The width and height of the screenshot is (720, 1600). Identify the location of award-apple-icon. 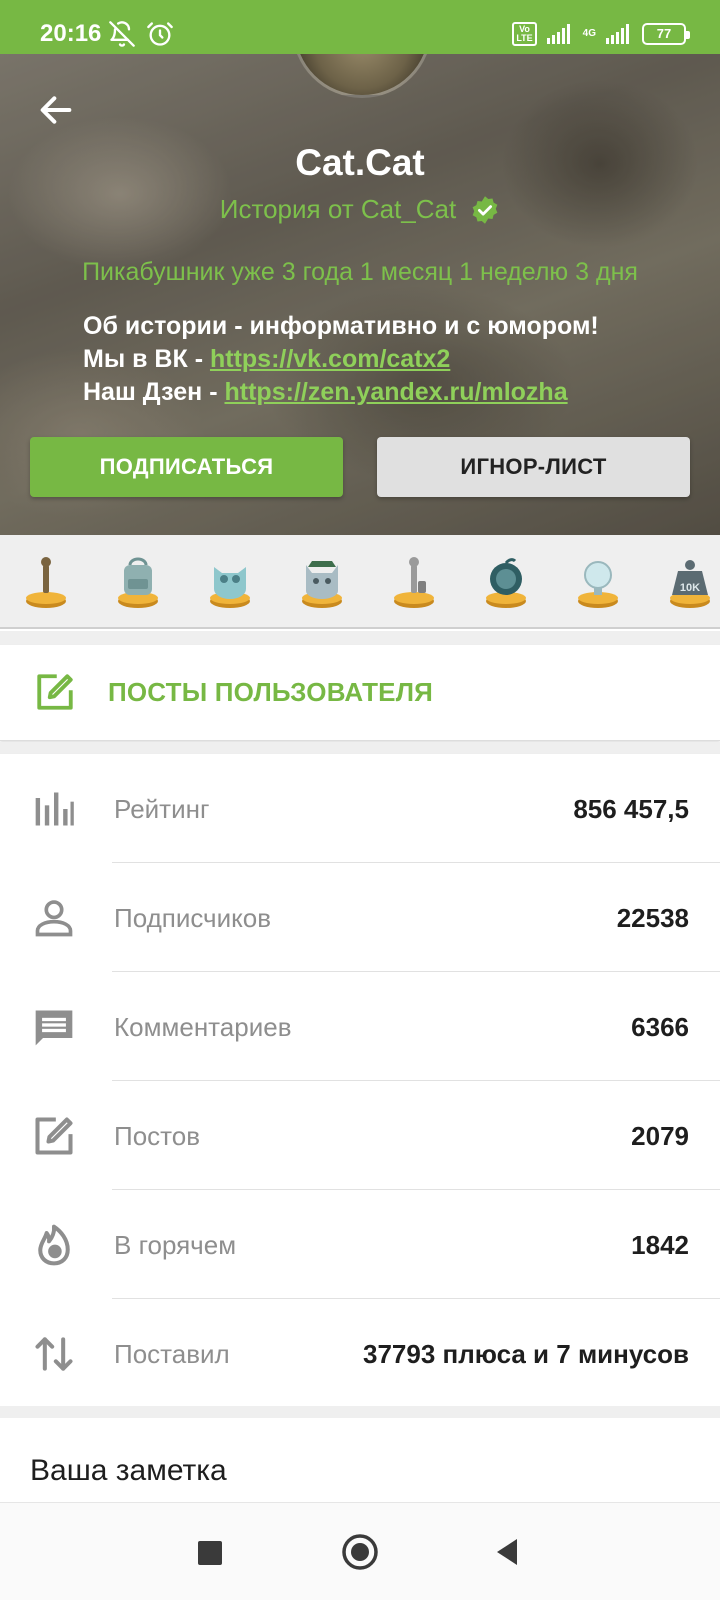
(506, 582).